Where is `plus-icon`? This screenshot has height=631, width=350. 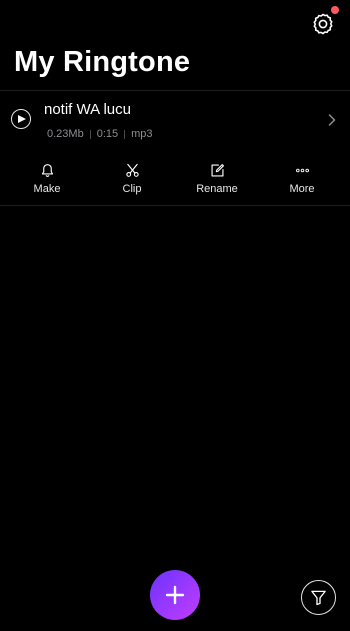
plus-icon is located at coordinates (175, 595).